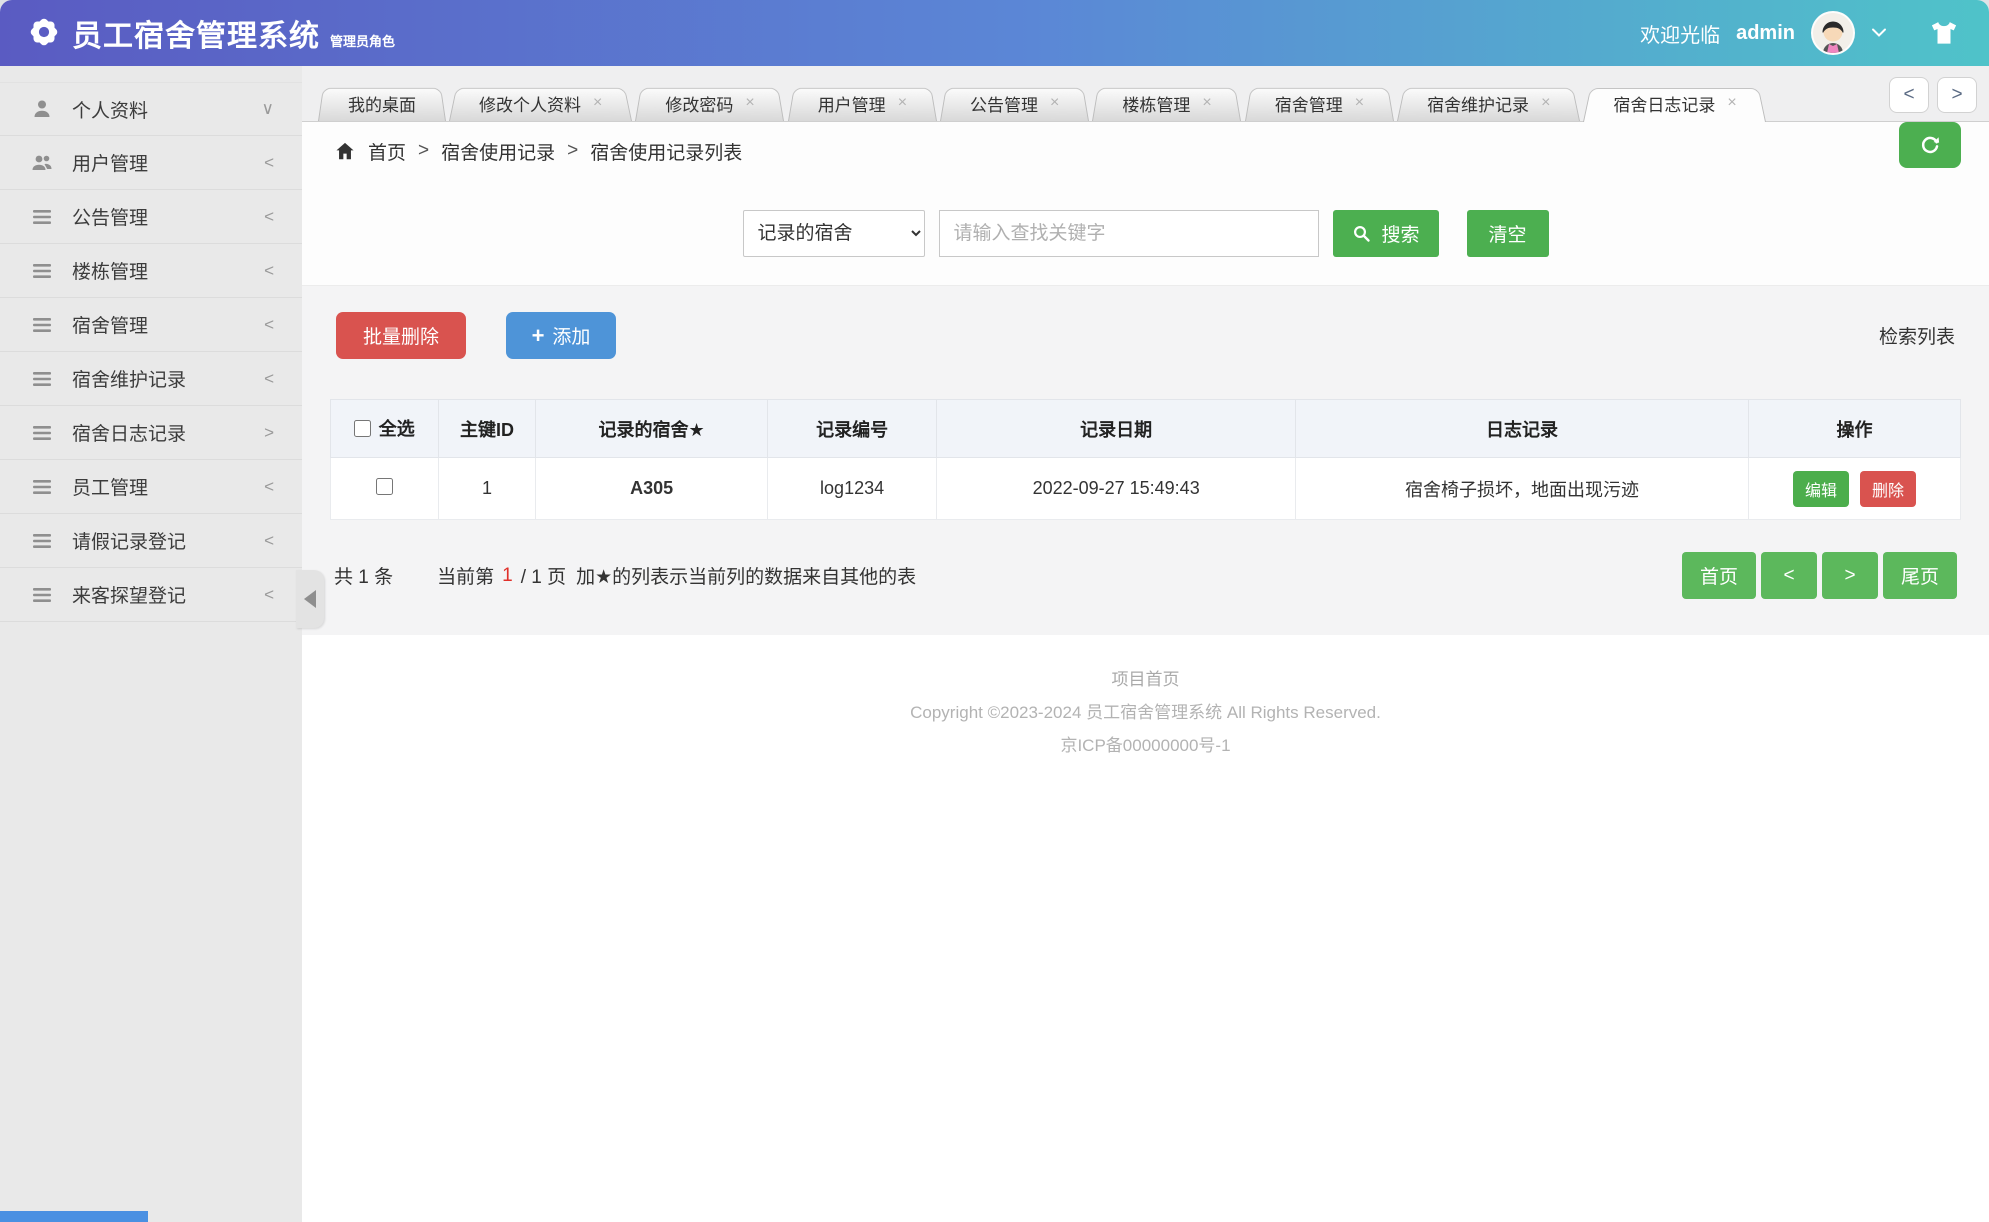  I want to click on select-all-checkbox, so click(362, 428).